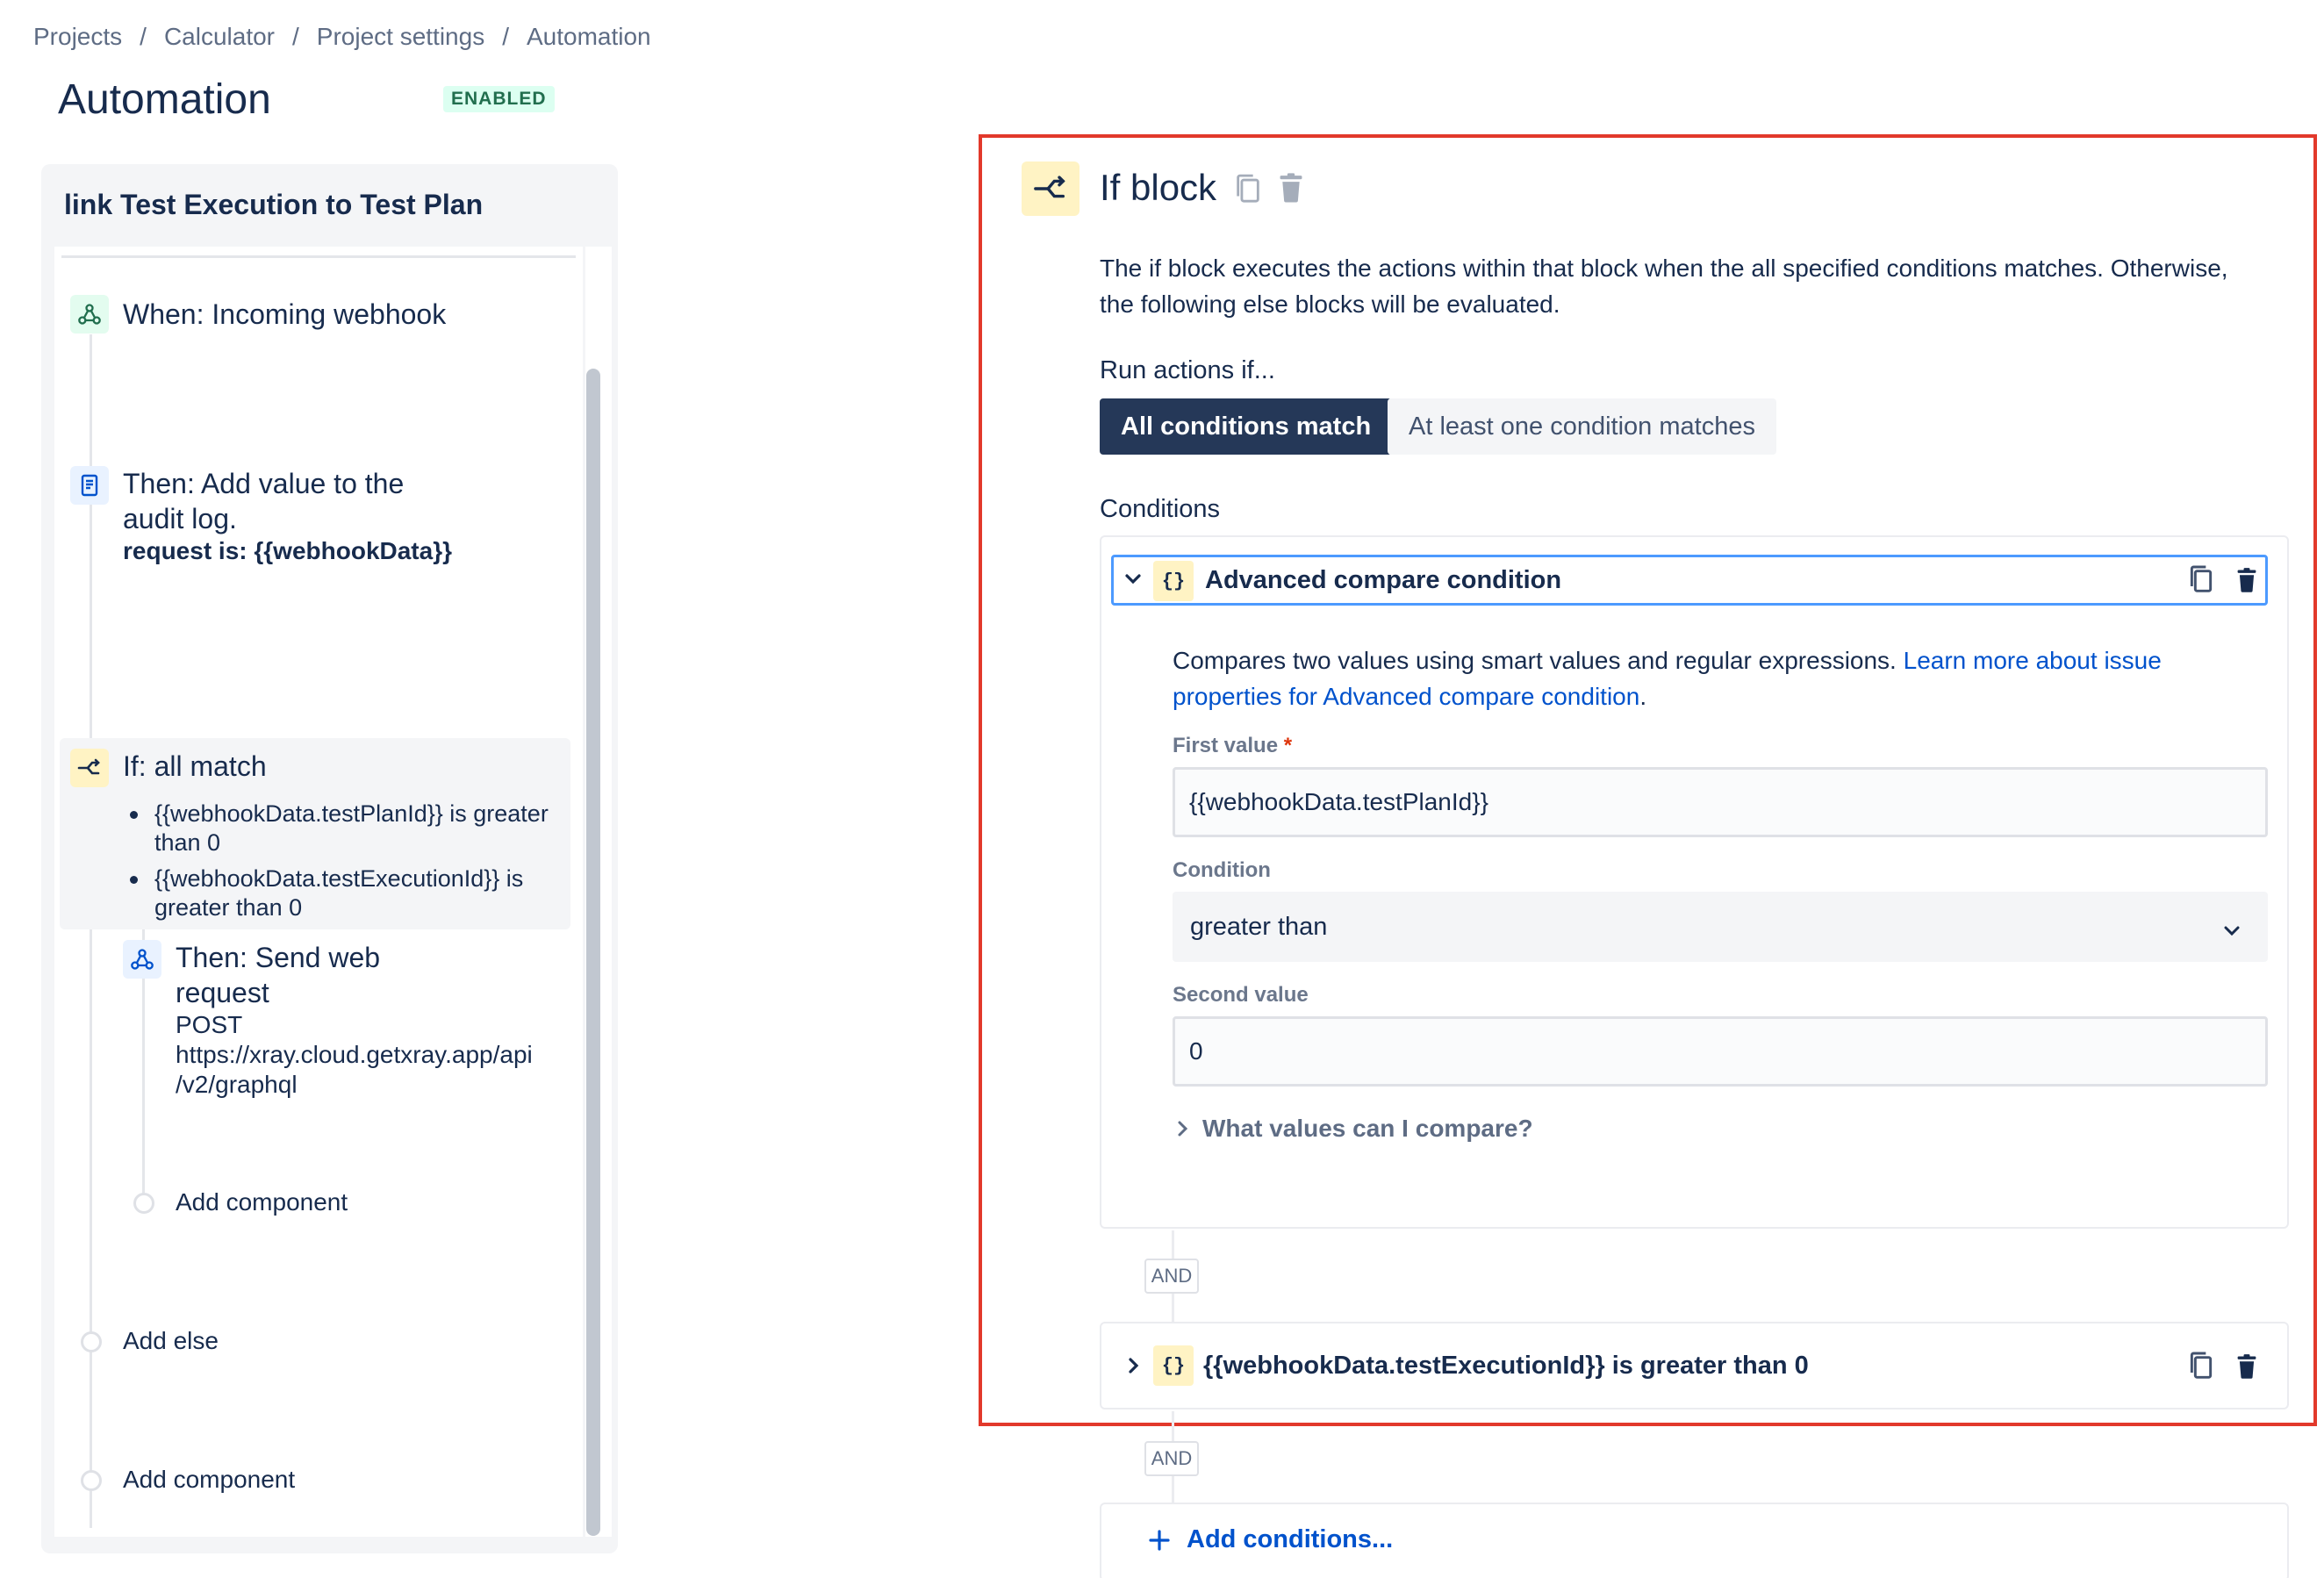  What do you see at coordinates (1158, 187) in the screenshot?
I see `editor-title: If block` at bounding box center [1158, 187].